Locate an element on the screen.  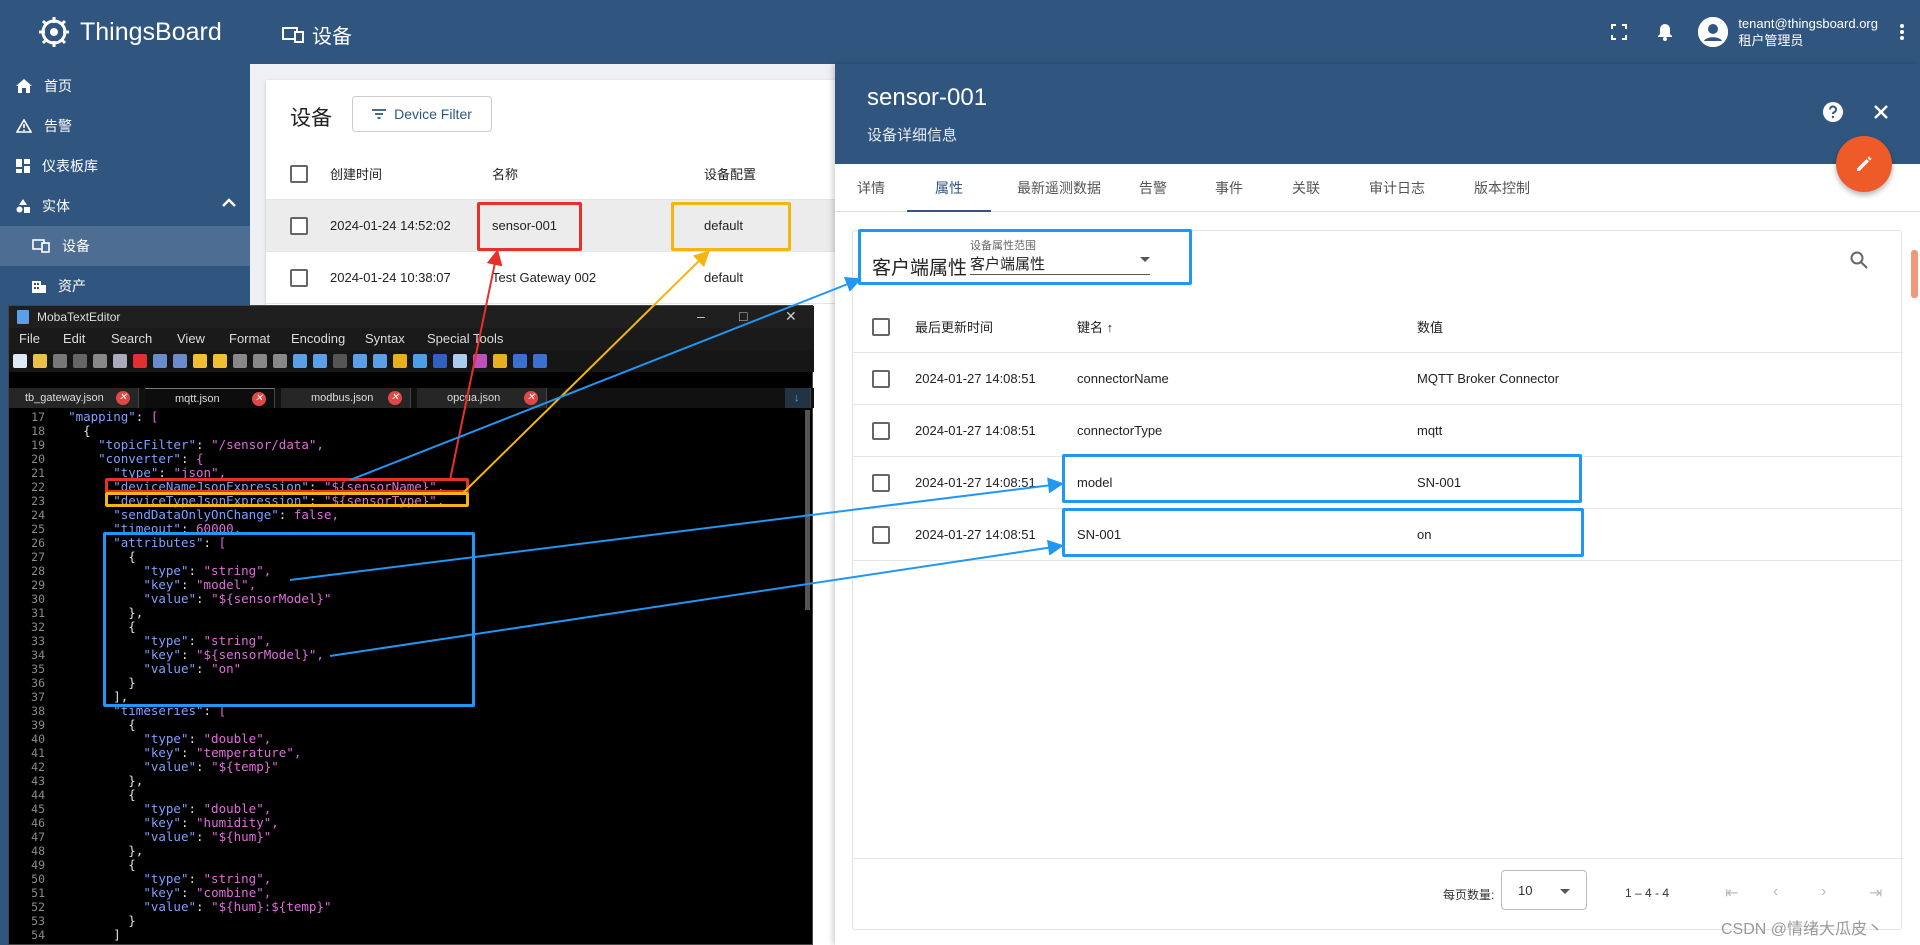
cut-icon is located at coordinates (240, 361).